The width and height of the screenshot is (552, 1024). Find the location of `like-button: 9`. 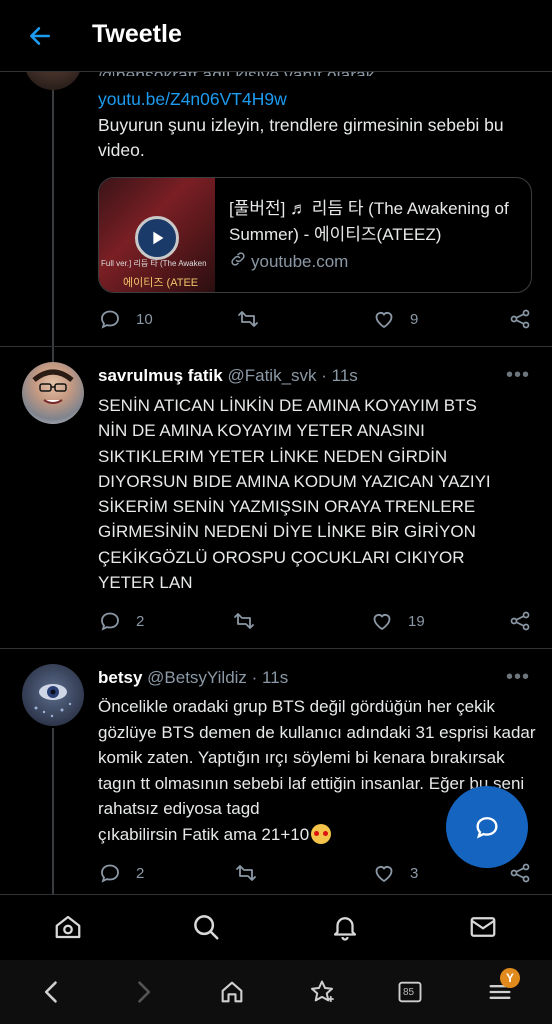

like-button: 9 is located at coordinates (395, 319).